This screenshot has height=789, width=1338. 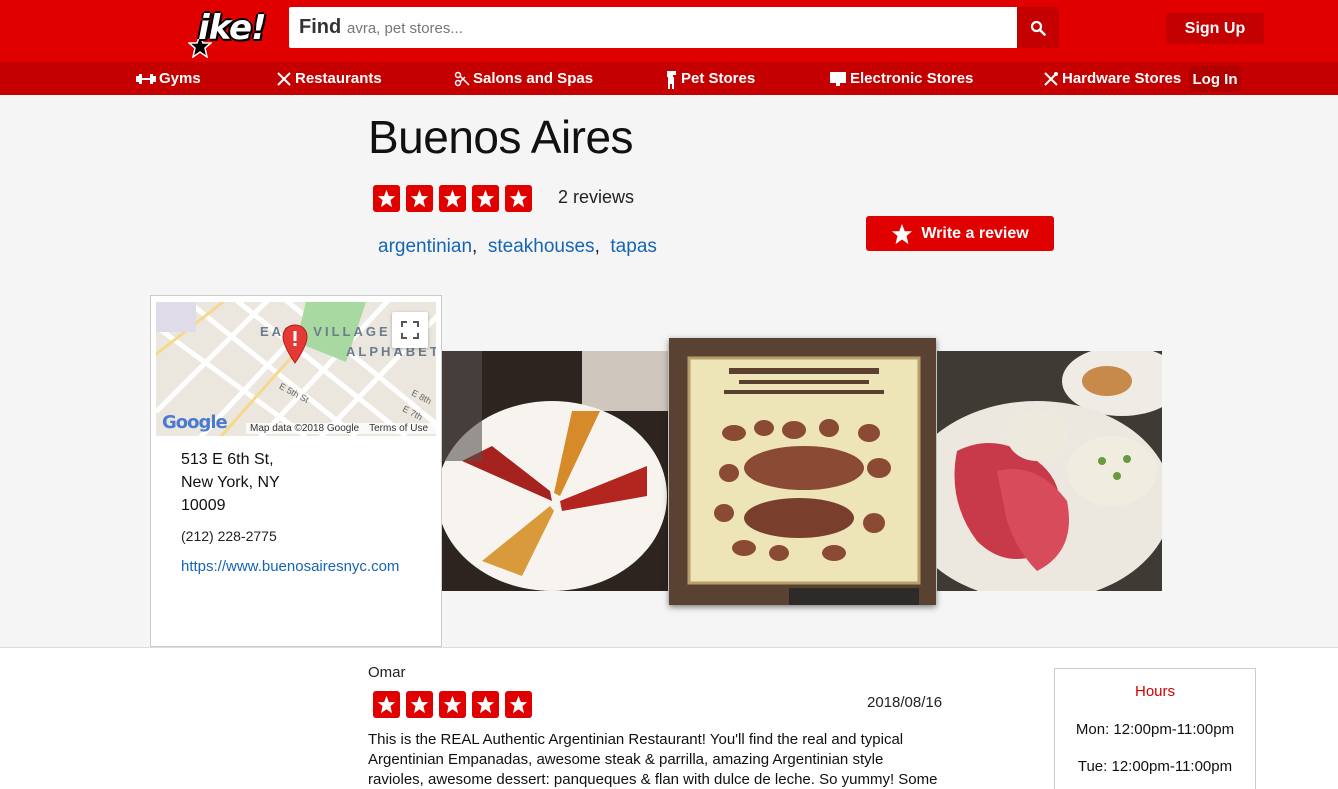 I want to click on monitor-icon, so click(x=838, y=78).